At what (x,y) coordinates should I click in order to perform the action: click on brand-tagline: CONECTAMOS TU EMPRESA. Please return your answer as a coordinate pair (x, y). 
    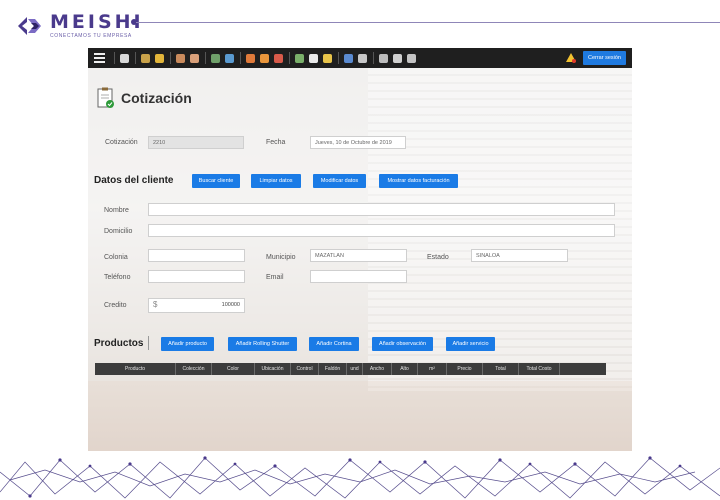
    Looking at the image, I should click on (91, 36).